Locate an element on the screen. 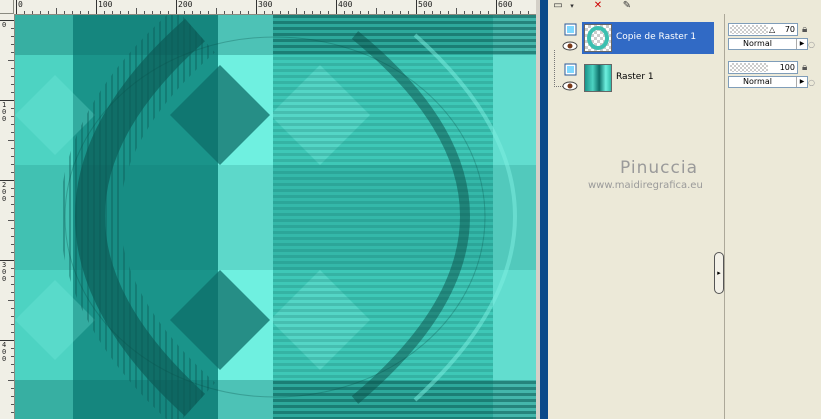  layer-row-copie: Copie de Raster 1 is located at coordinates (636, 38).